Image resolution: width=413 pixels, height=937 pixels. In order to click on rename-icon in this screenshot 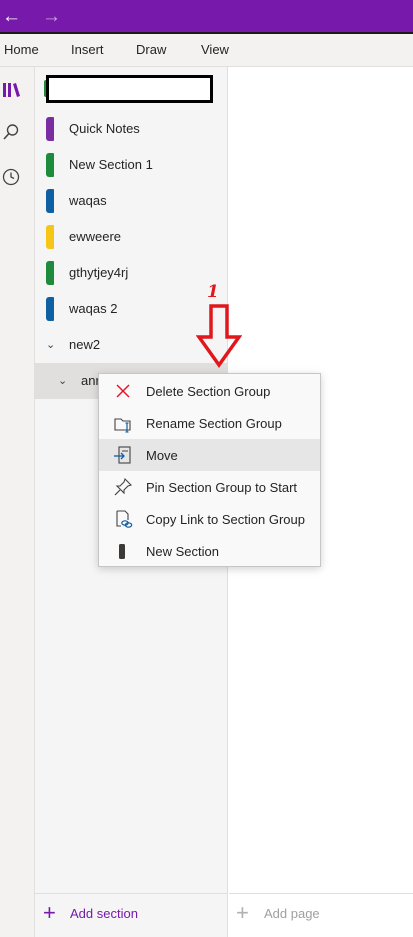, I will do `click(123, 423)`.